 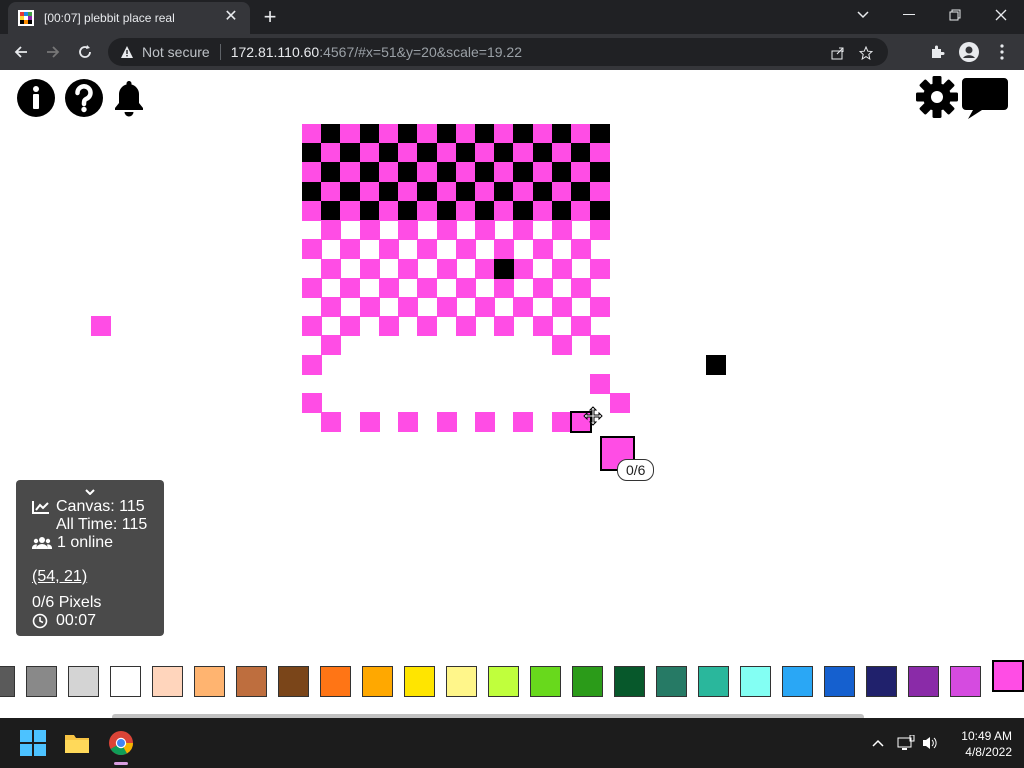 What do you see at coordinates (930, 743) in the screenshot?
I see `volume-icon` at bounding box center [930, 743].